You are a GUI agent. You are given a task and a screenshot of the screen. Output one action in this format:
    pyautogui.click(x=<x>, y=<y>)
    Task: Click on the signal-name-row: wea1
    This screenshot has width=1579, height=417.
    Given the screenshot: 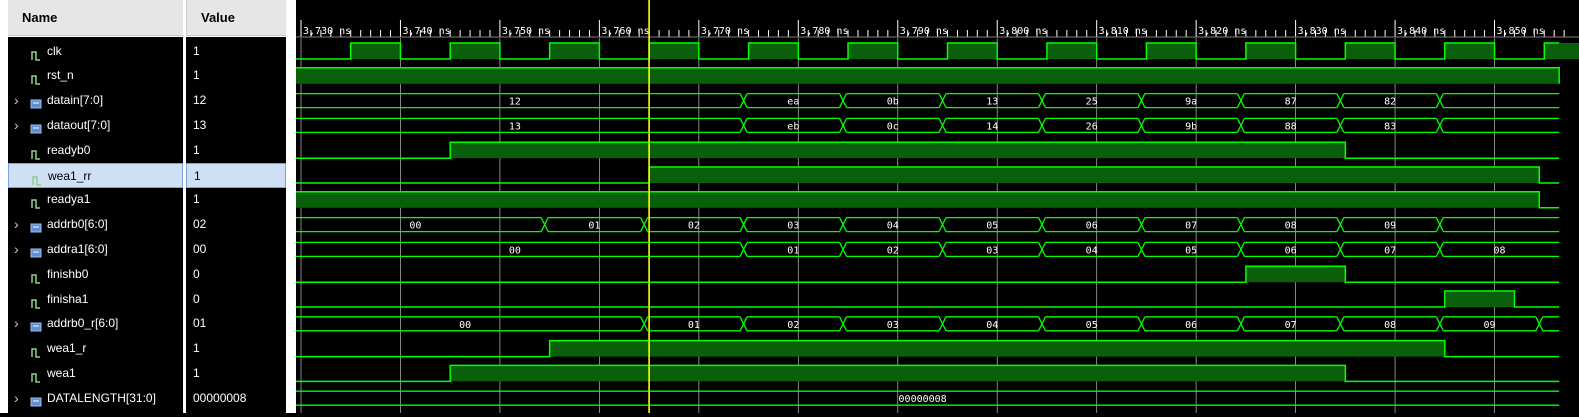 What is the action you would take?
    pyautogui.click(x=95, y=373)
    